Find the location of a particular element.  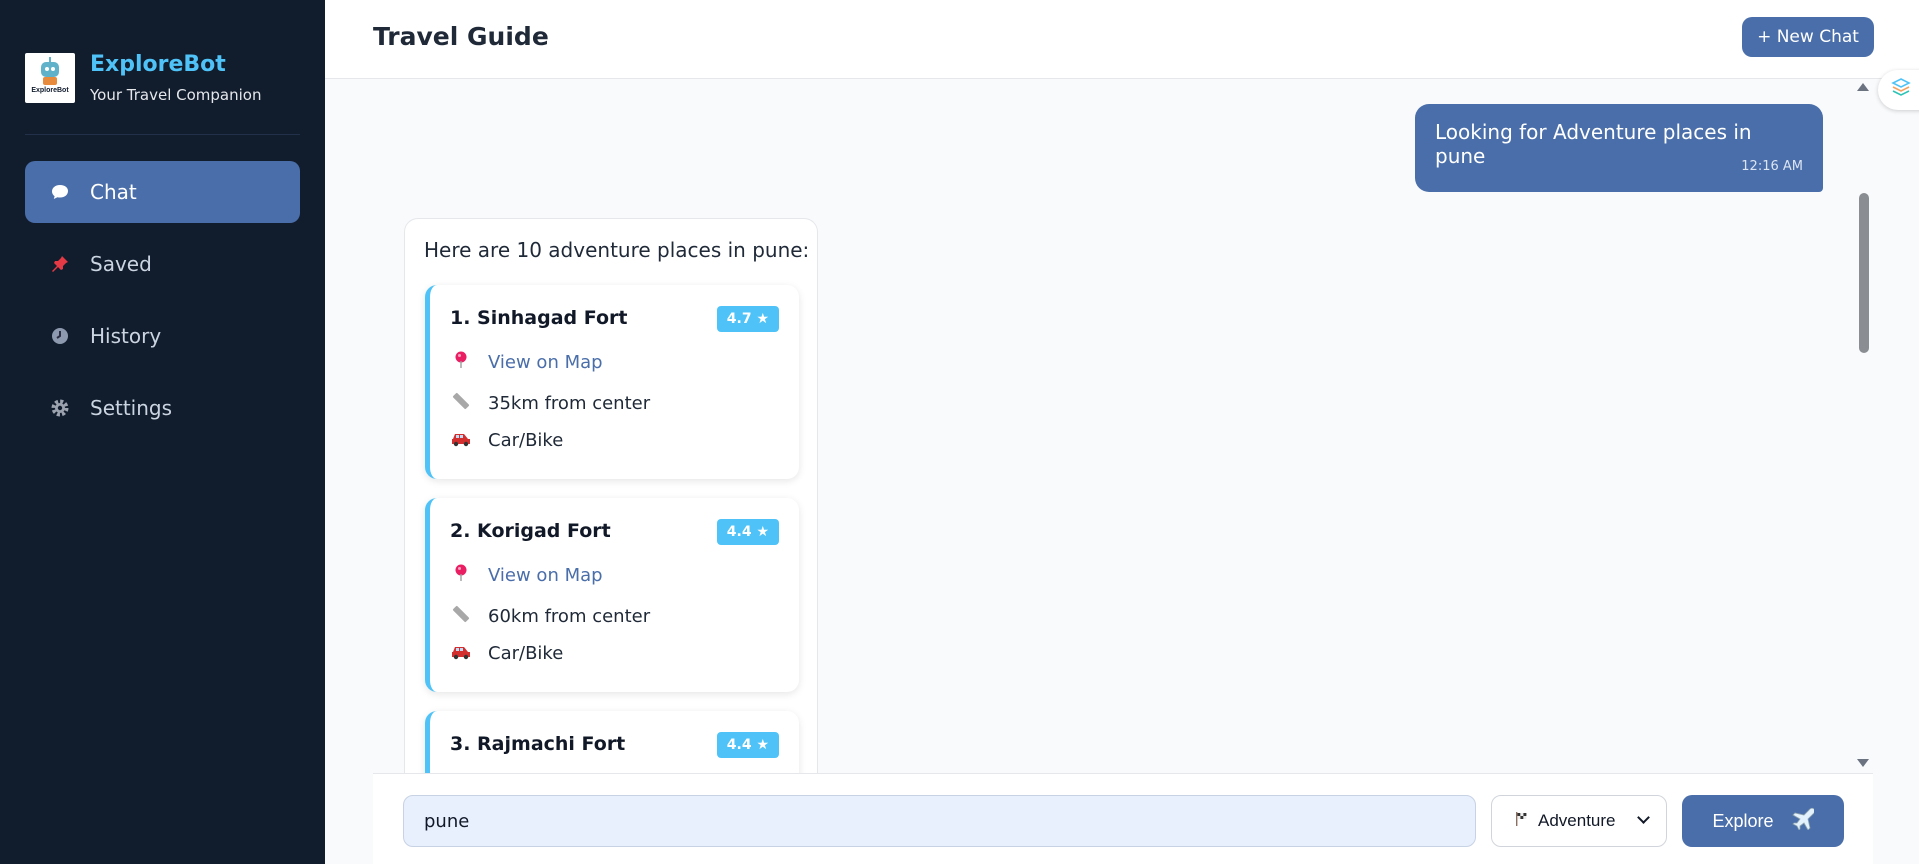

brand-subtitle: Your Travel Companion is located at coordinates (176, 95).